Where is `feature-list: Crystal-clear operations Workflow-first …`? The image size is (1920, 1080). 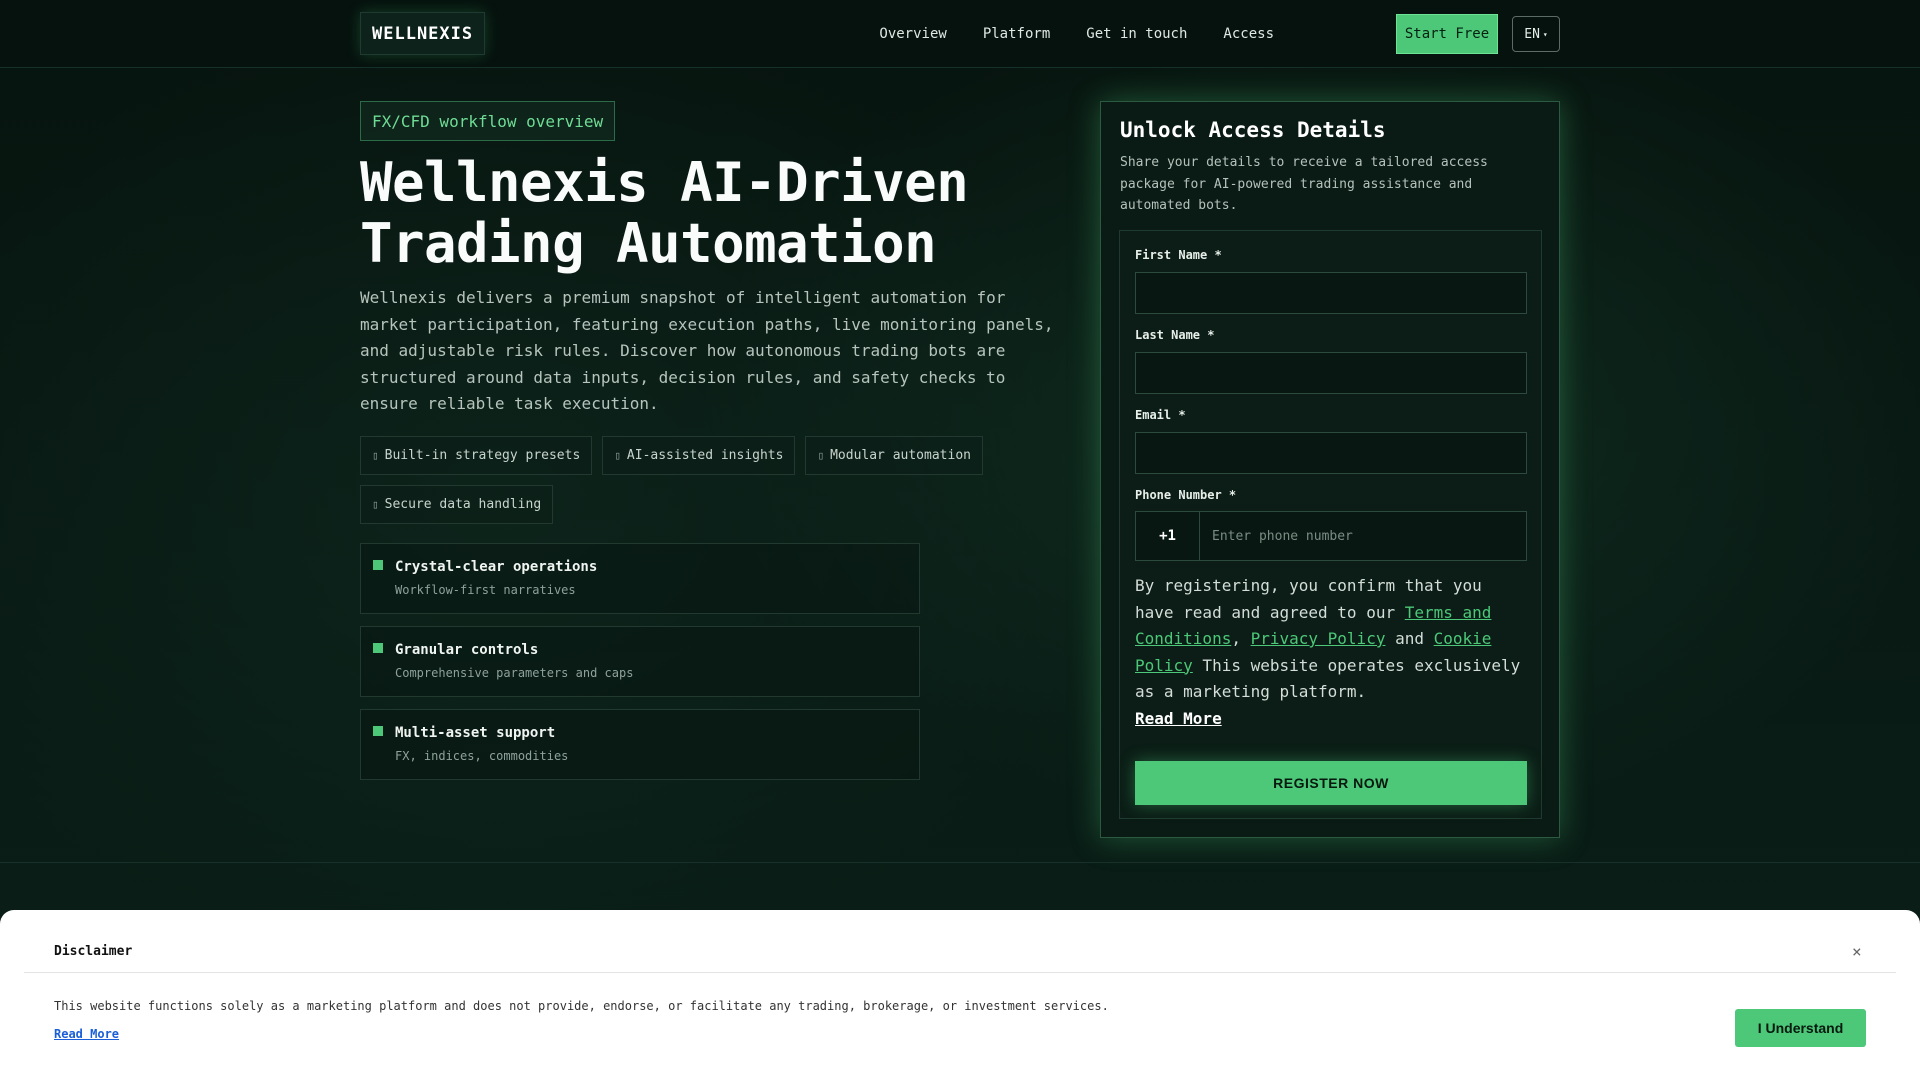
feature-list: Crystal-clear operations Workflow-first … is located at coordinates (640, 667).